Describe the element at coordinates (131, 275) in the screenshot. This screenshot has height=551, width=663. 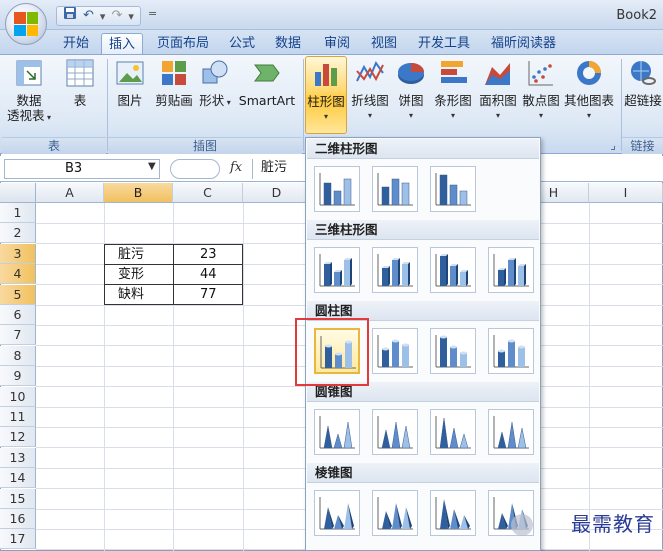
I see `cell-b4: 变形` at that location.